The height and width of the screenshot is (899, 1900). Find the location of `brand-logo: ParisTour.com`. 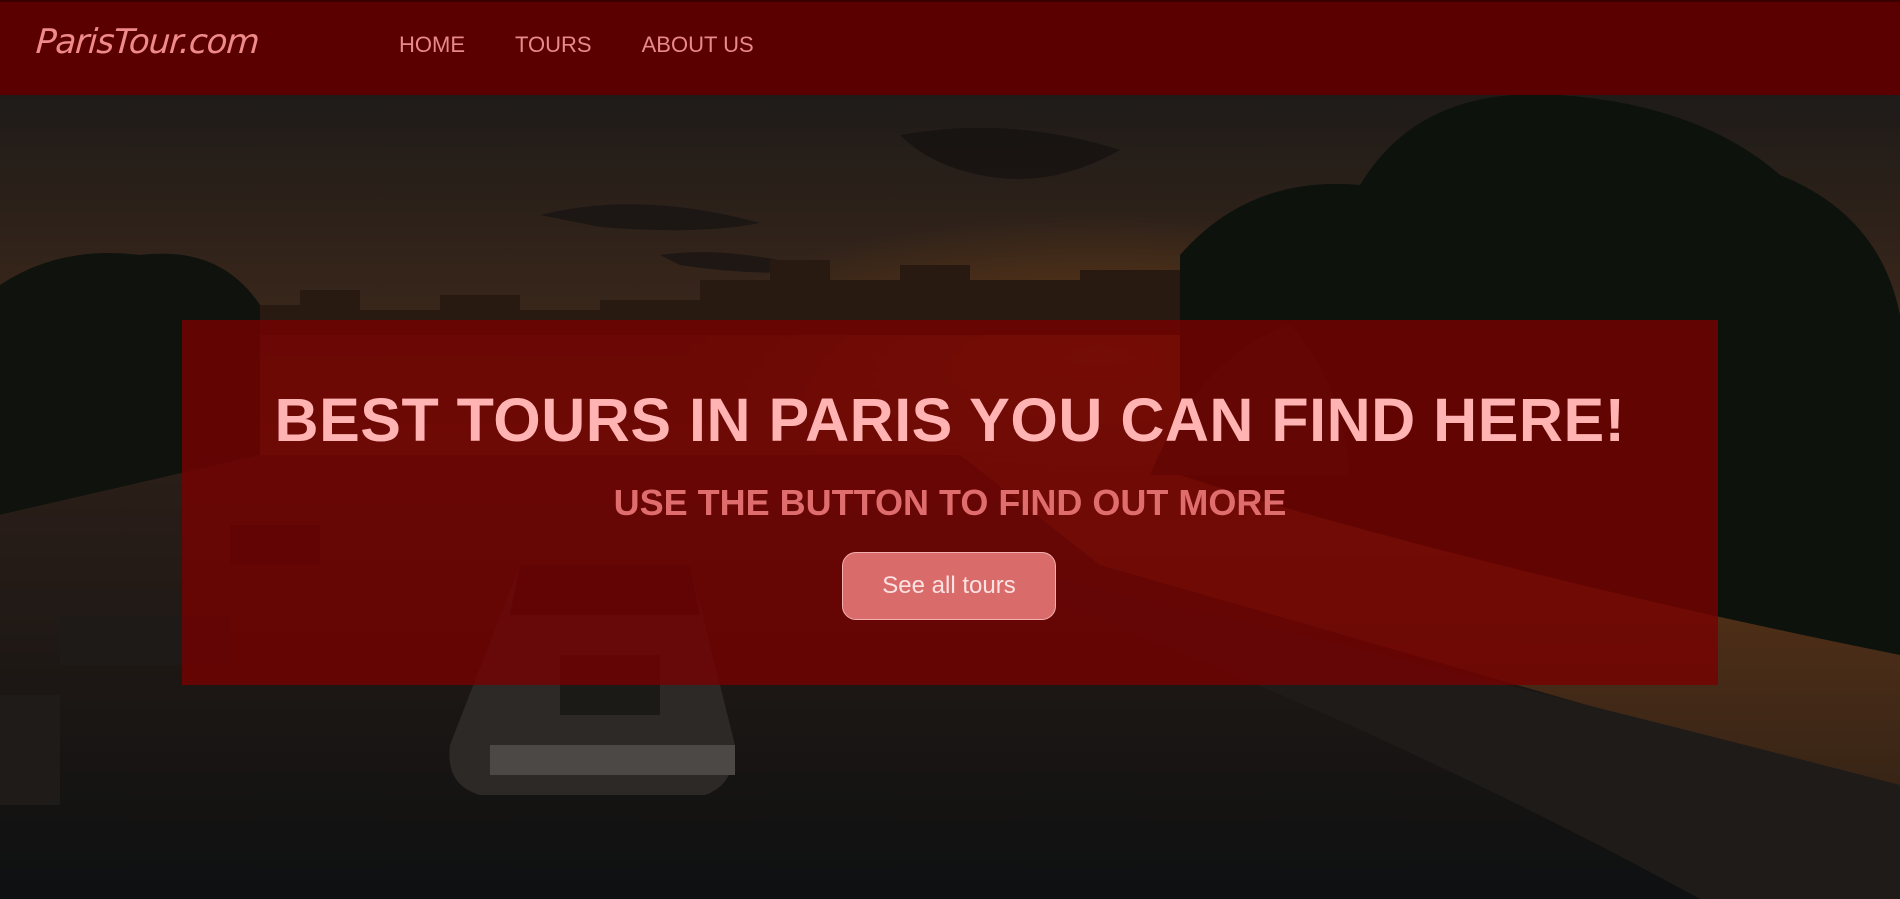

brand-logo: ParisTour.com is located at coordinates (147, 42).